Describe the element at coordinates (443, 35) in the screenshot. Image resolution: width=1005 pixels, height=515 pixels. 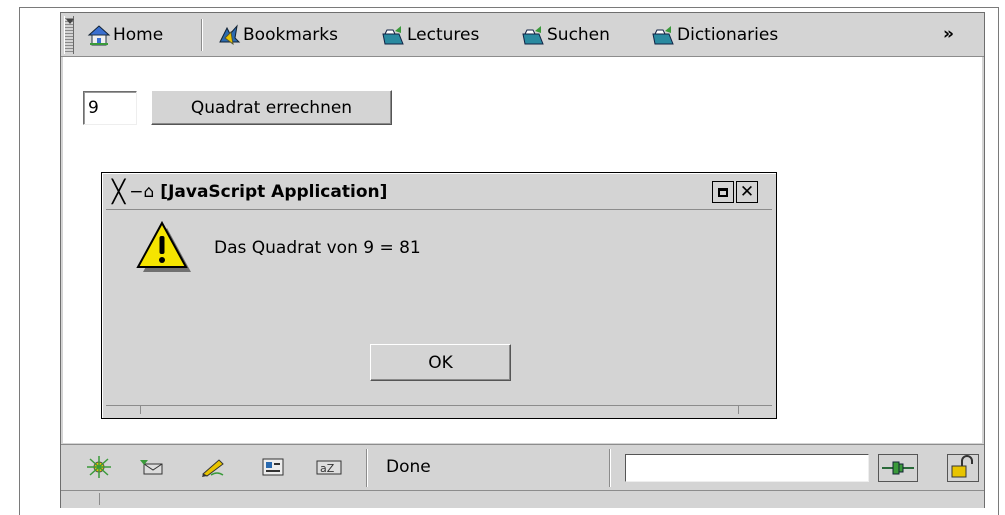
I see `toolbar-lectures-label: Lectures` at that location.